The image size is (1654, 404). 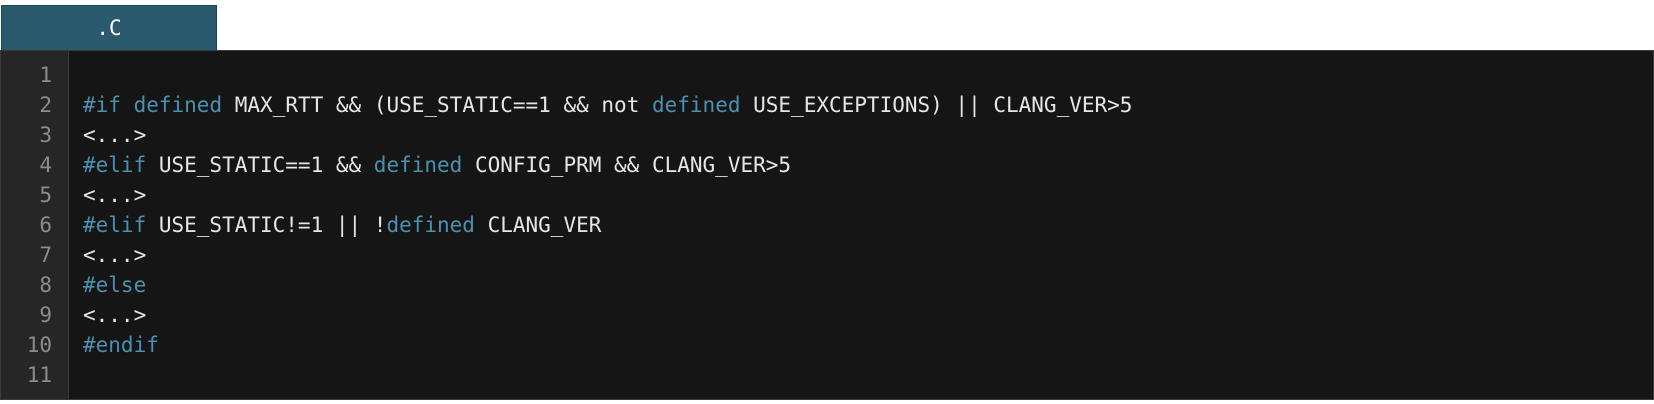 I want to click on file-tab: .C, so click(x=109, y=27).